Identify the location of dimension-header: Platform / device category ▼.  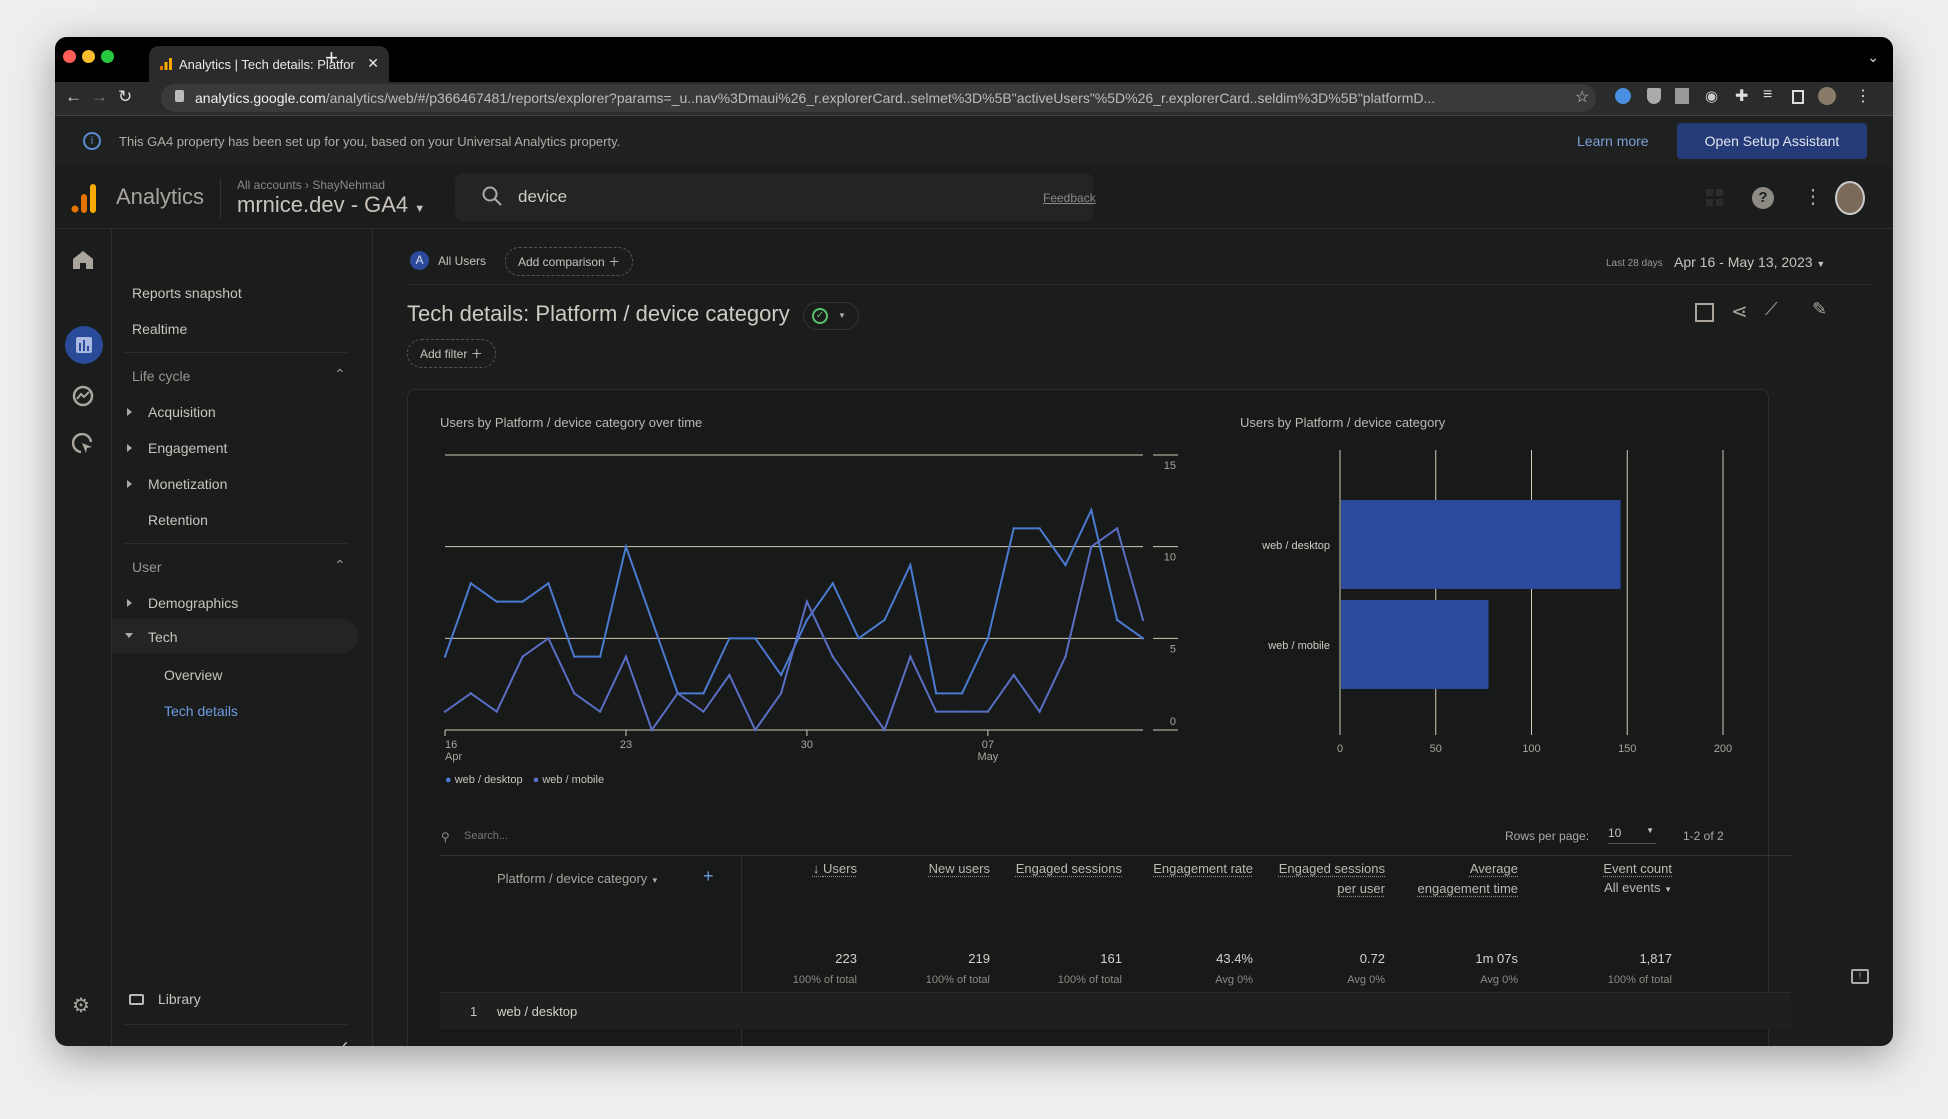
(578, 878).